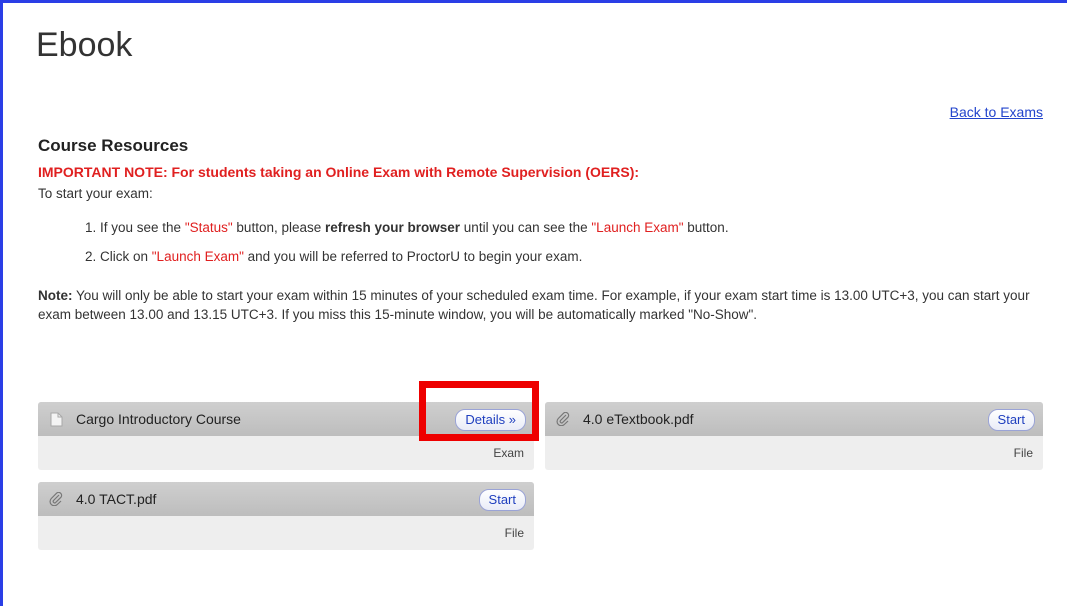 The image size is (1067, 606). Describe the element at coordinates (116, 499) in the screenshot. I see `tile-title: 4.0 TACT.pdf` at that location.